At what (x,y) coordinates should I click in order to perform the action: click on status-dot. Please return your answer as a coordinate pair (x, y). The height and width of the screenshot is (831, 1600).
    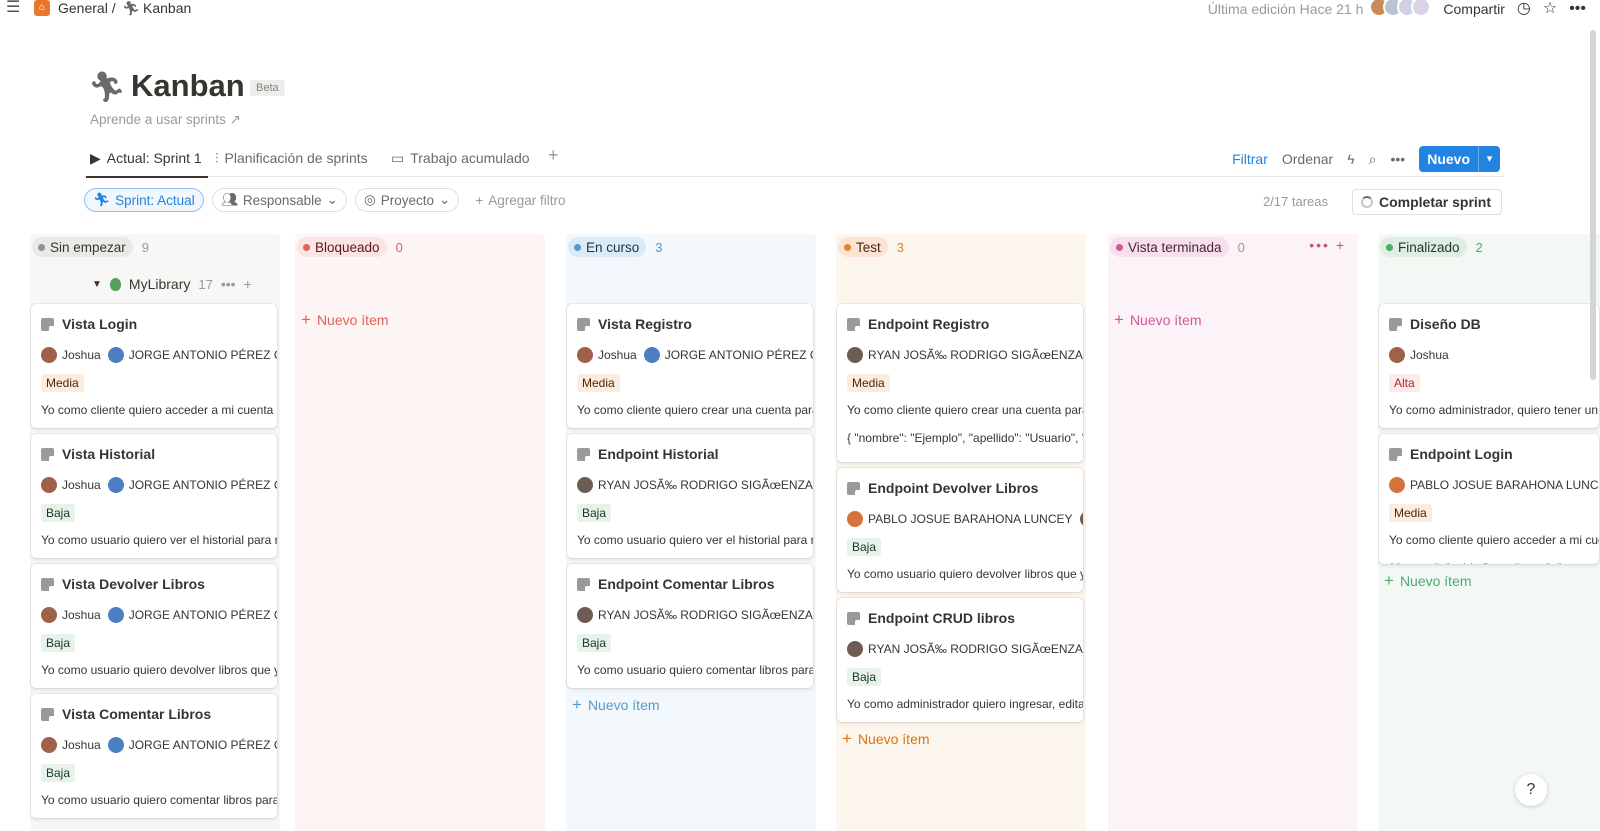
    Looking at the image, I should click on (1119, 247).